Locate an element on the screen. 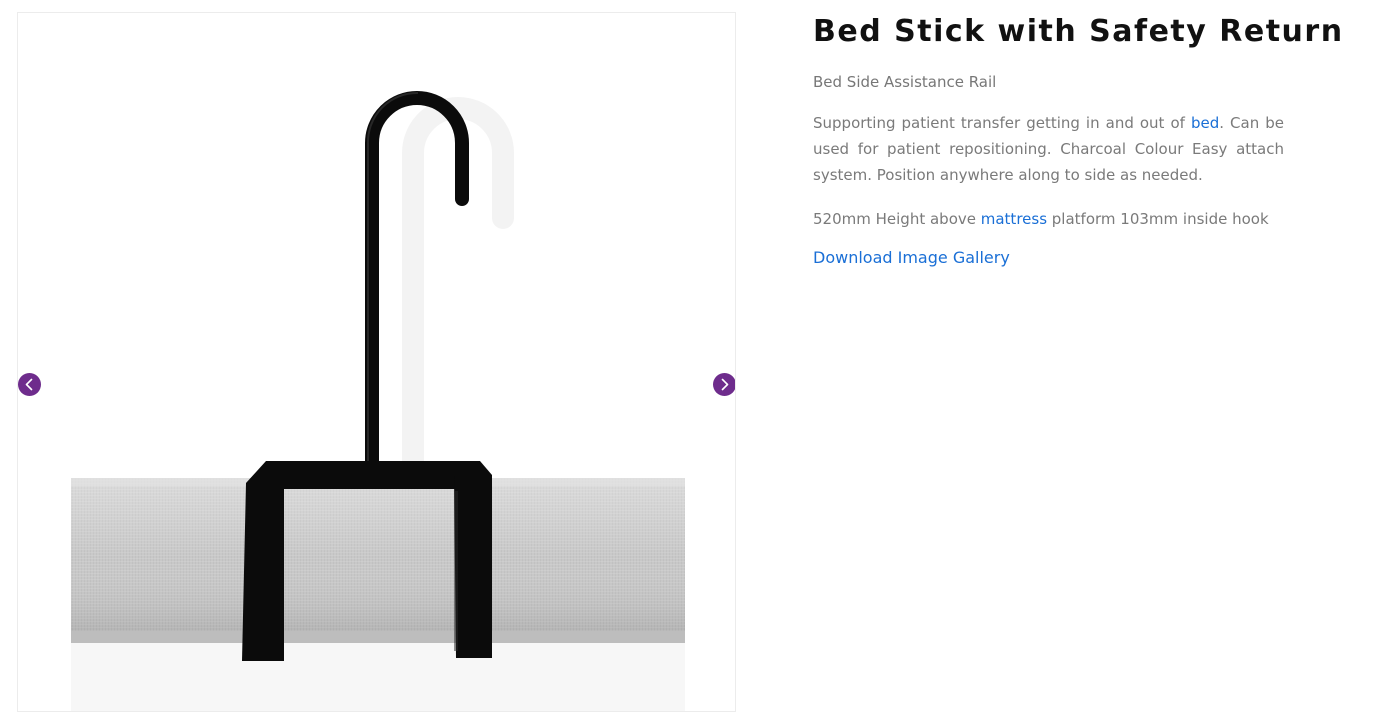 Image resolution: width=1377 pixels, height=712 pixels. chevron-right-icon is located at coordinates (725, 384).